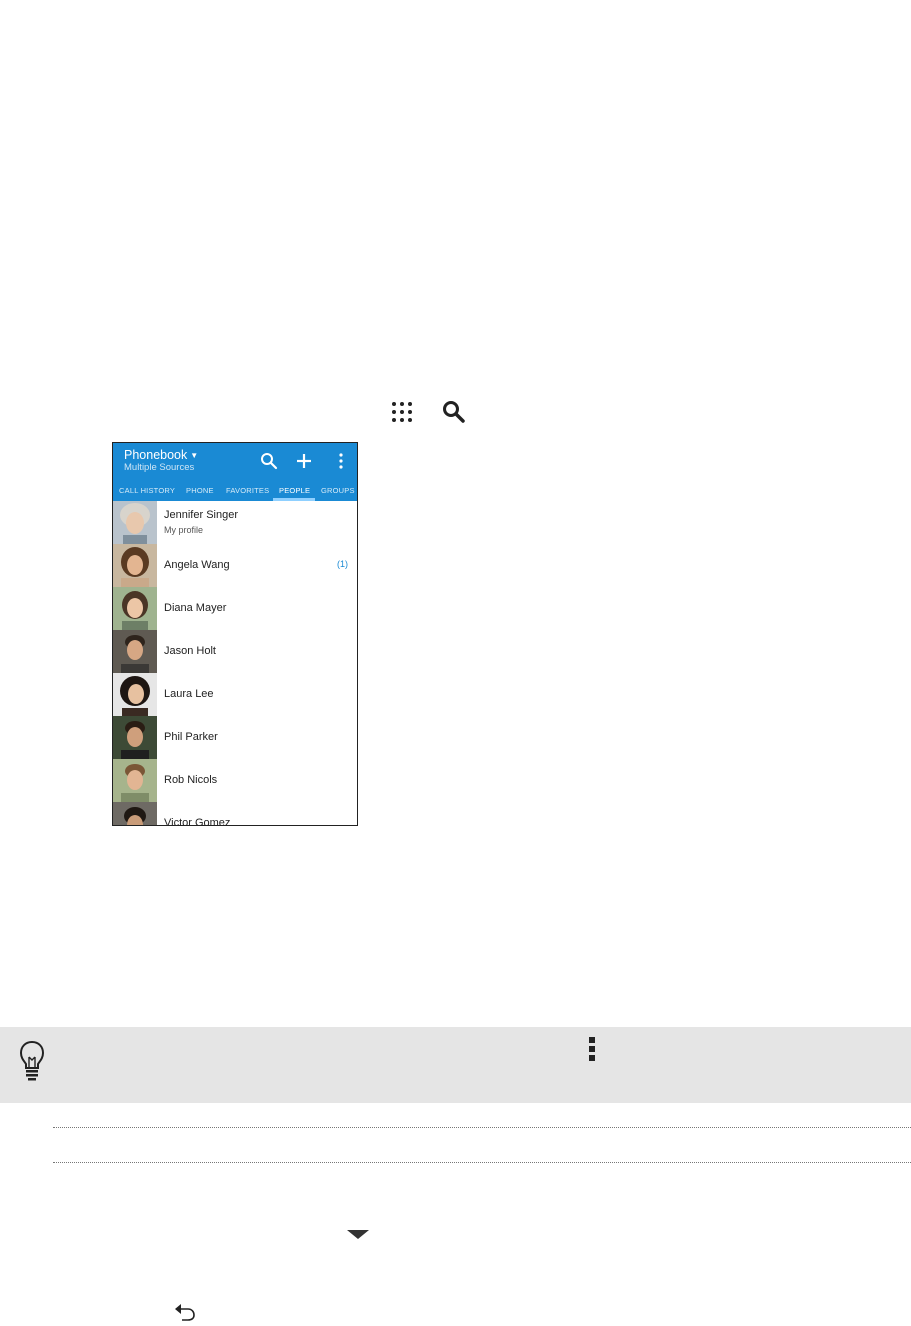 The width and height of the screenshot is (911, 1326). What do you see at coordinates (294, 490) in the screenshot?
I see `tab-people: PEOPLE` at bounding box center [294, 490].